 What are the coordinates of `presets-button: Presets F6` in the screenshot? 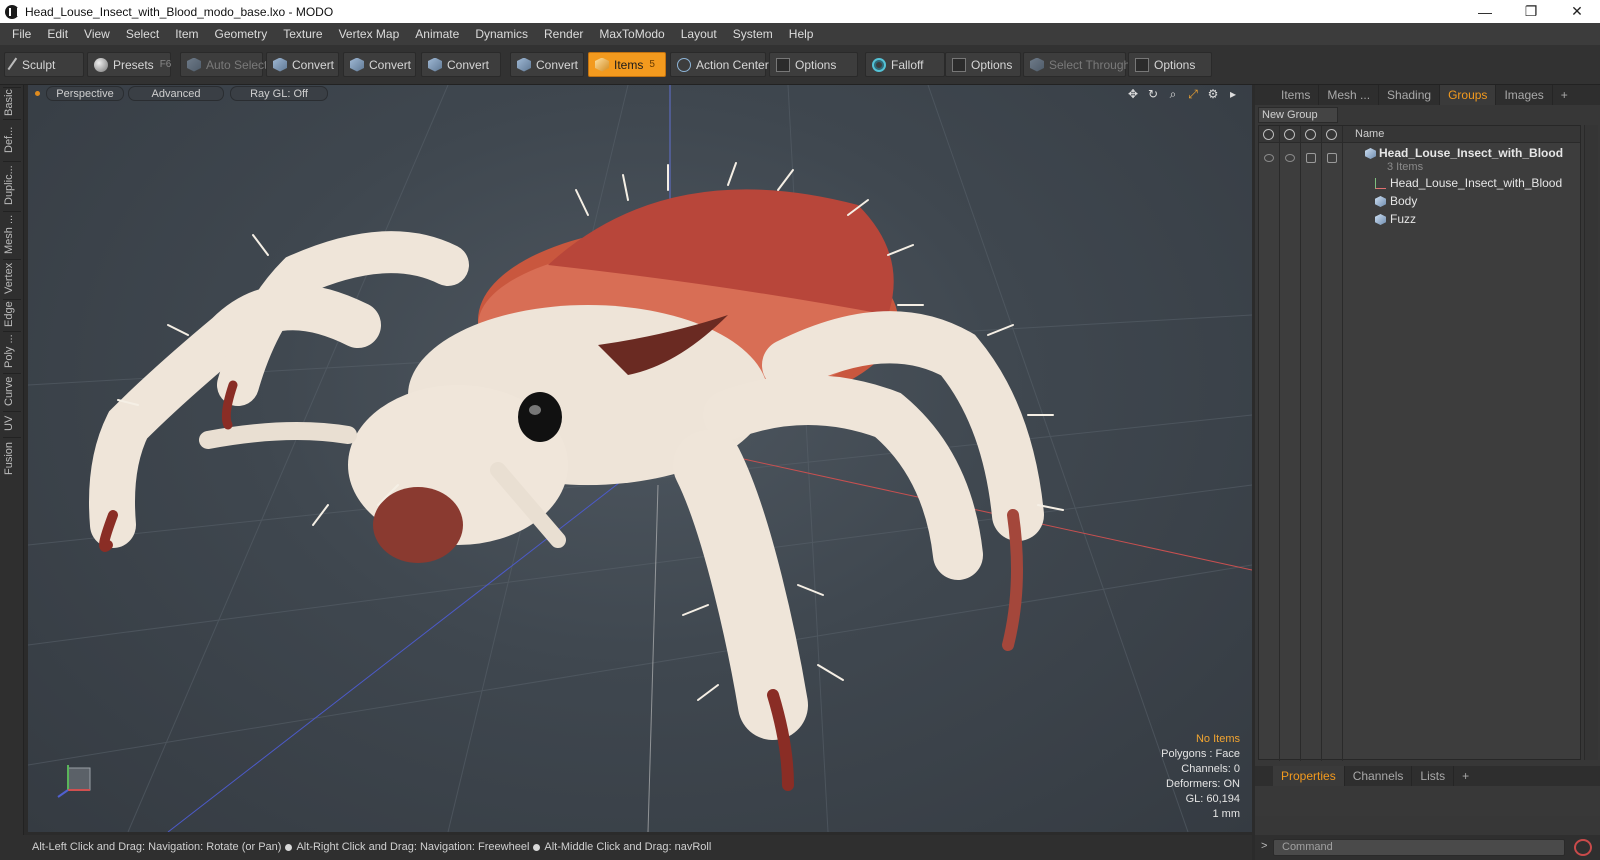 It's located at (129, 64).